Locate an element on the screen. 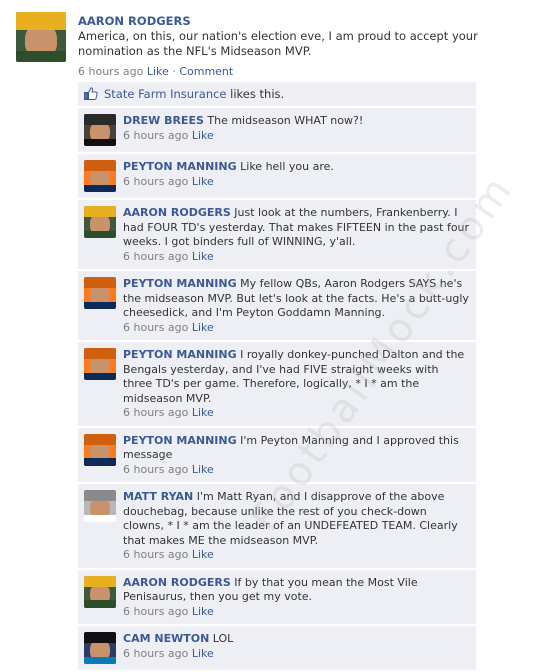  comment-author: MATT RYAN is located at coordinates (158, 496).